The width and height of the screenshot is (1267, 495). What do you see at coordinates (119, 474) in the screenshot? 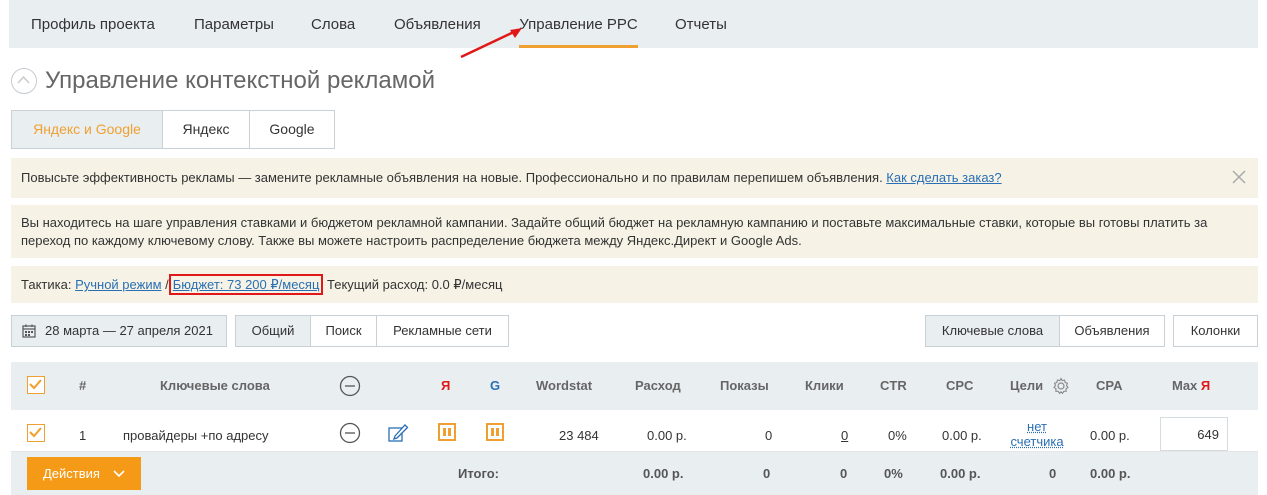
I see `chevron-down-icon` at bounding box center [119, 474].